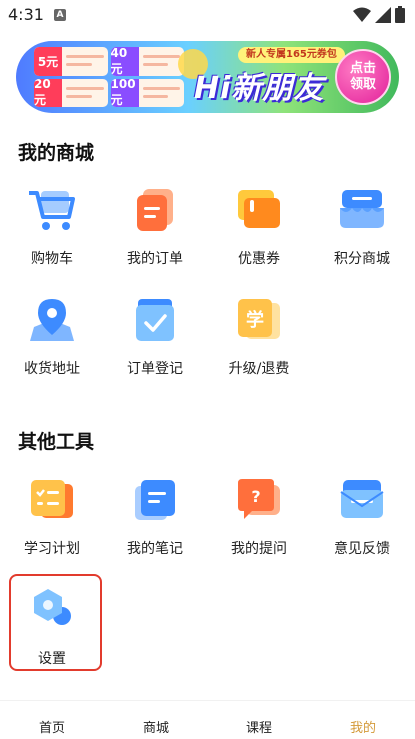 Image resolution: width=415 pixels, height=739 pixels. What do you see at coordinates (400, 14) in the screenshot?
I see `battery-icon` at bounding box center [400, 14].